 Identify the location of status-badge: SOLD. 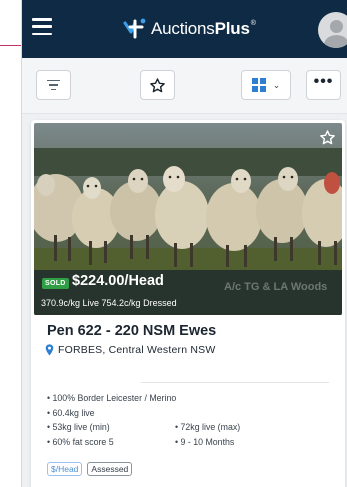
(55, 283).